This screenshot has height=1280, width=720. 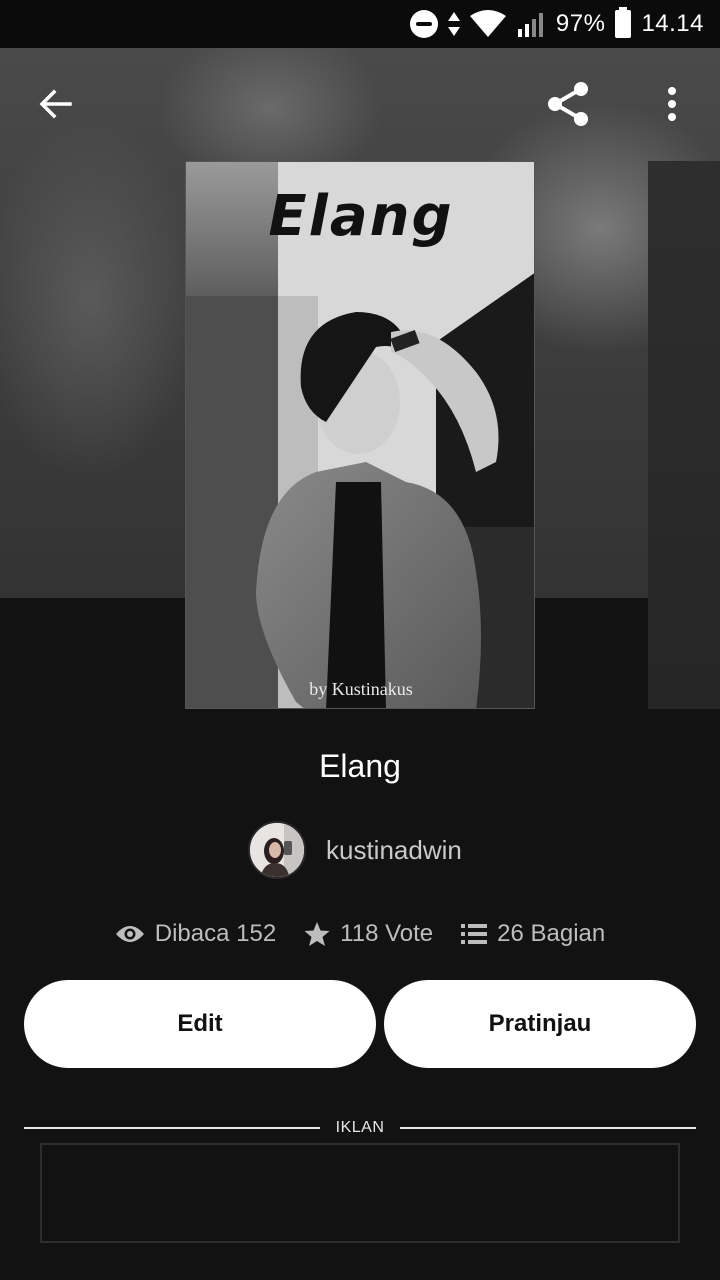 What do you see at coordinates (540, 1024) in the screenshot?
I see `preview-button: Pratinjau` at bounding box center [540, 1024].